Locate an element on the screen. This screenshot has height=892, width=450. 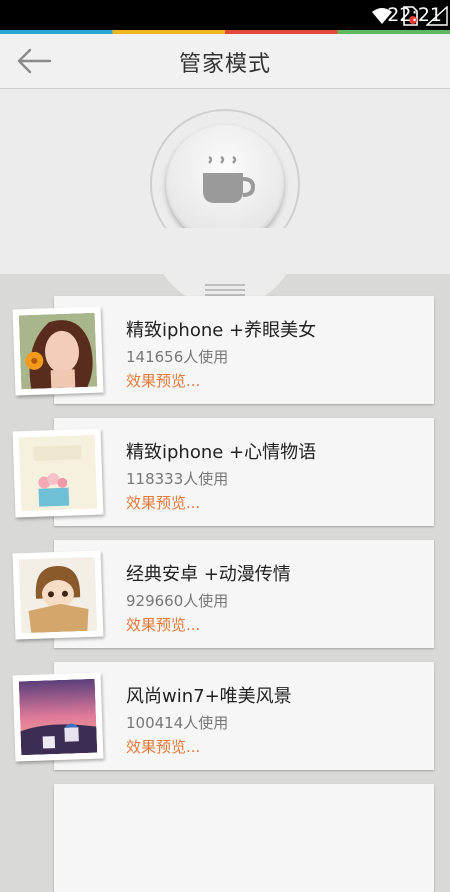
scenery-image is located at coordinates (58, 717).